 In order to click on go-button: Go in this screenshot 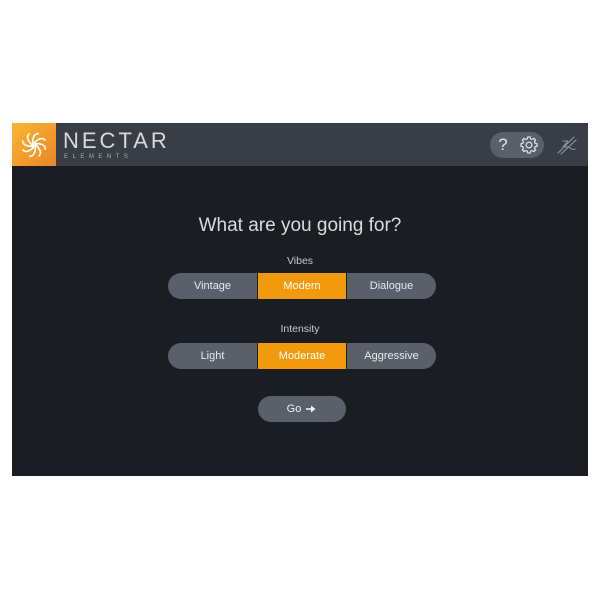, I will do `click(302, 409)`.